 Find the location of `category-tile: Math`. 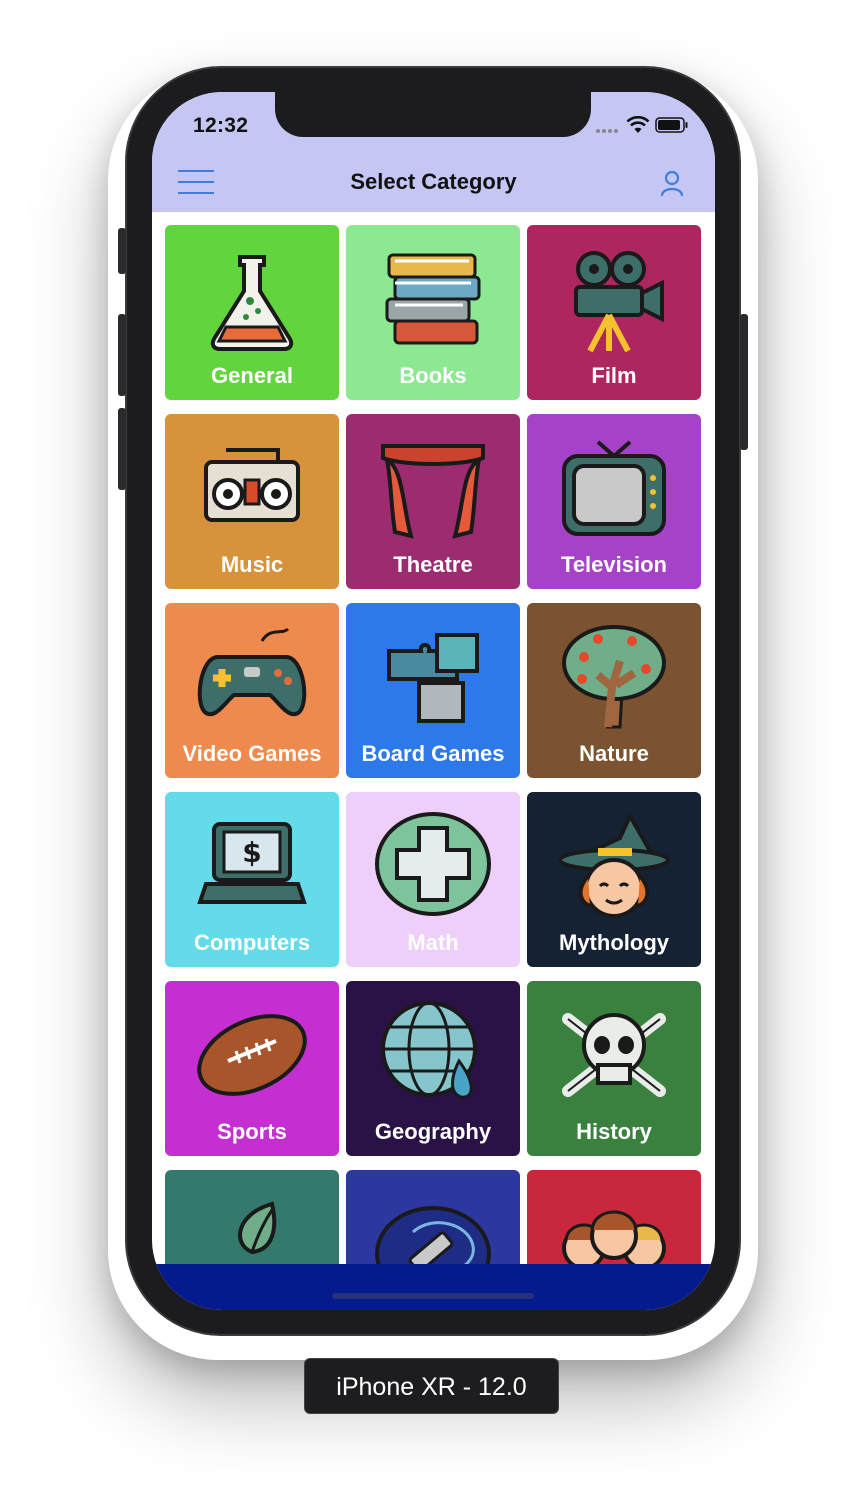

category-tile: Math is located at coordinates (433, 879).